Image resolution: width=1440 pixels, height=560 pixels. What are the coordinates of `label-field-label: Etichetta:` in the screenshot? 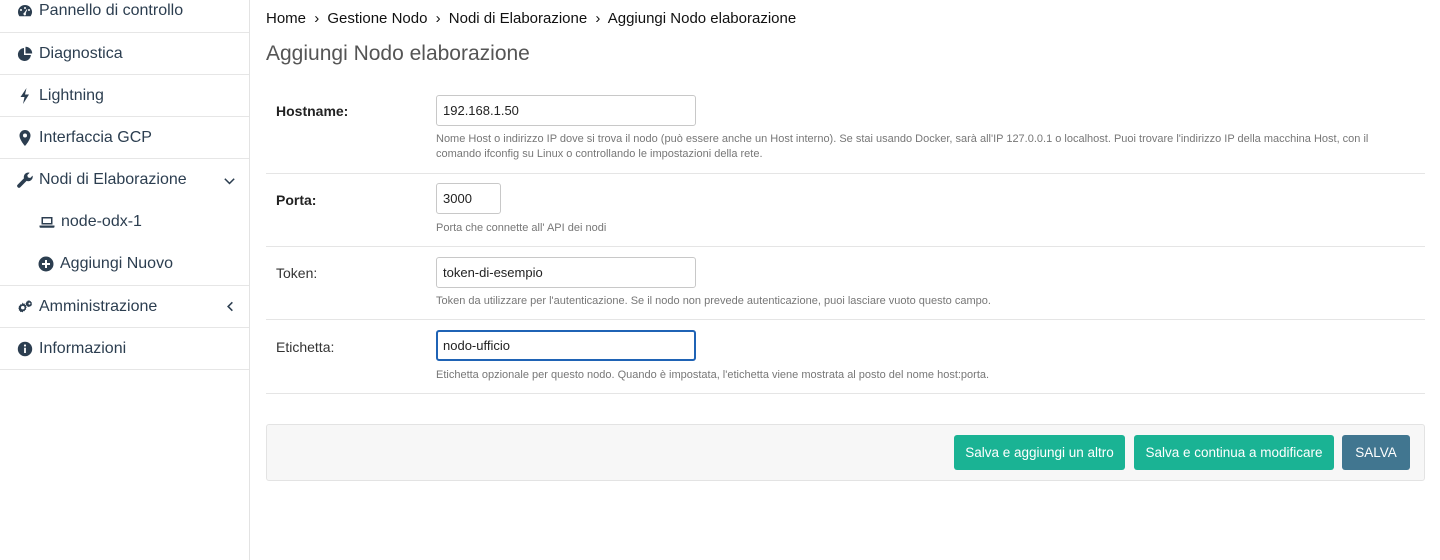 It's located at (305, 347).